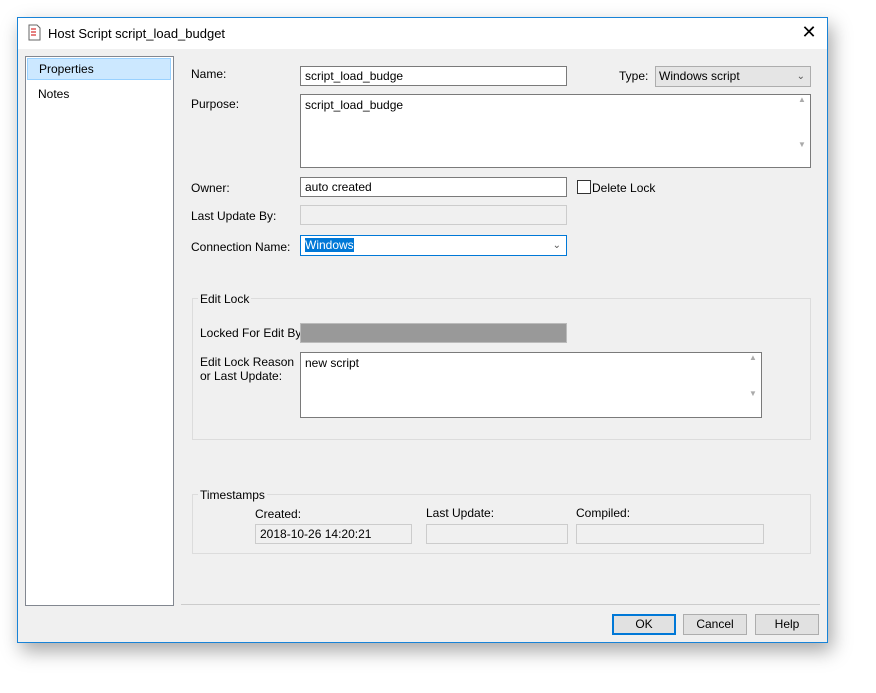  I want to click on purpose-textarea: script_load_budge ▲ ▼, so click(555, 131).